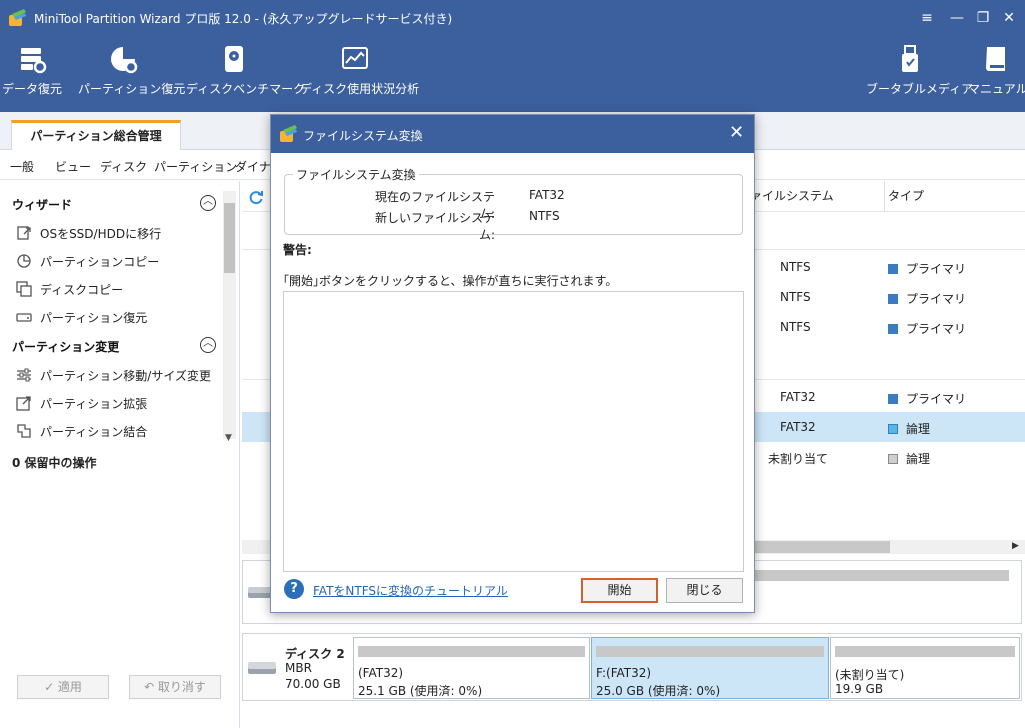  Describe the element at coordinates (24, 375) in the screenshot. I see `sliders-icon` at that location.